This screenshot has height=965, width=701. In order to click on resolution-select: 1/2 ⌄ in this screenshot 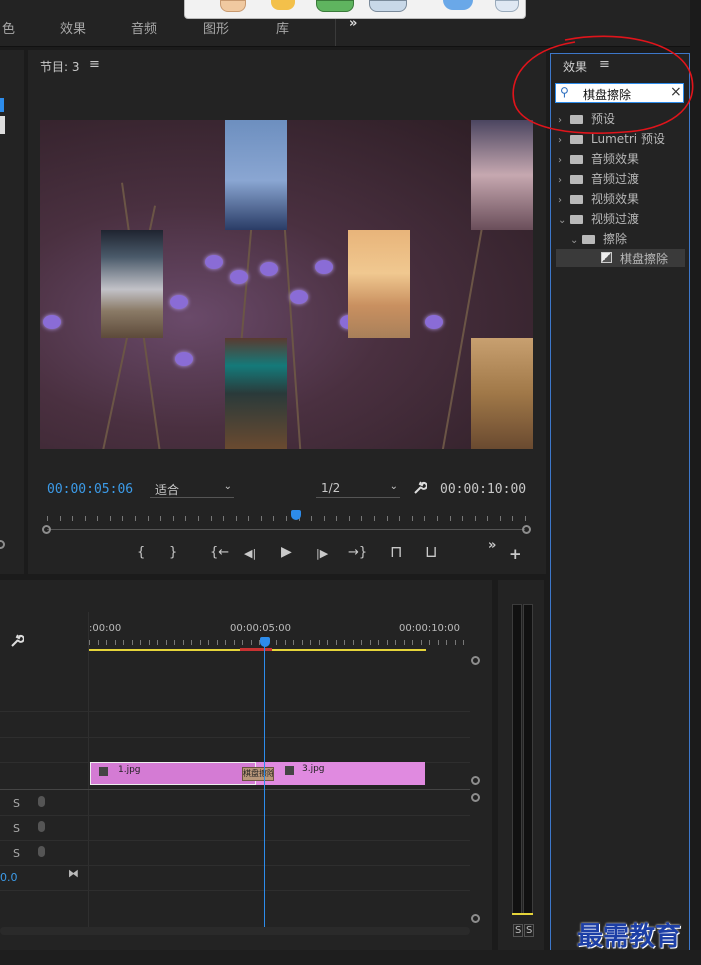, I will do `click(358, 489)`.